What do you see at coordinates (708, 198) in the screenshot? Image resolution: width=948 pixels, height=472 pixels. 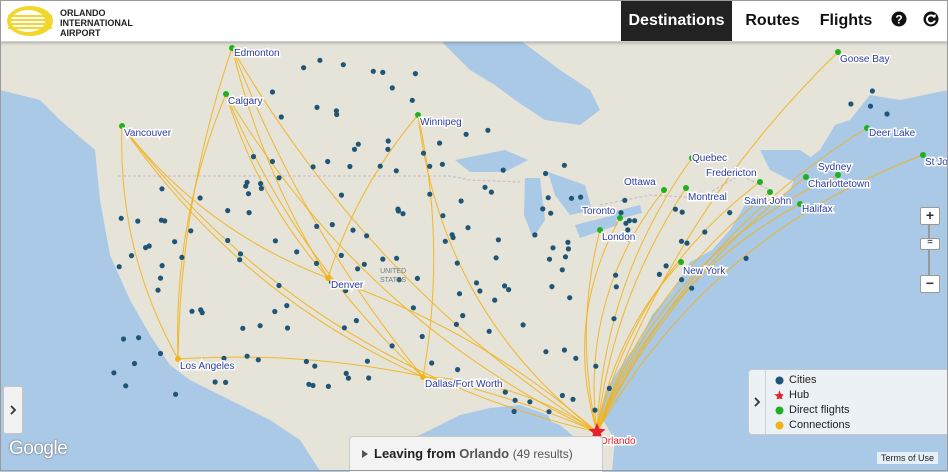 I see `city-label-montreal: Montreal` at bounding box center [708, 198].